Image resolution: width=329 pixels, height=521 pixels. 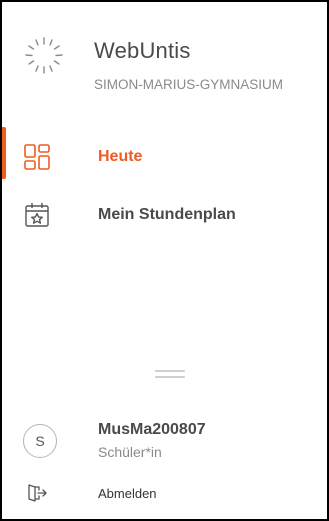 What do you see at coordinates (164, 154) in the screenshot?
I see `nav-item-heute: Heute` at bounding box center [164, 154].